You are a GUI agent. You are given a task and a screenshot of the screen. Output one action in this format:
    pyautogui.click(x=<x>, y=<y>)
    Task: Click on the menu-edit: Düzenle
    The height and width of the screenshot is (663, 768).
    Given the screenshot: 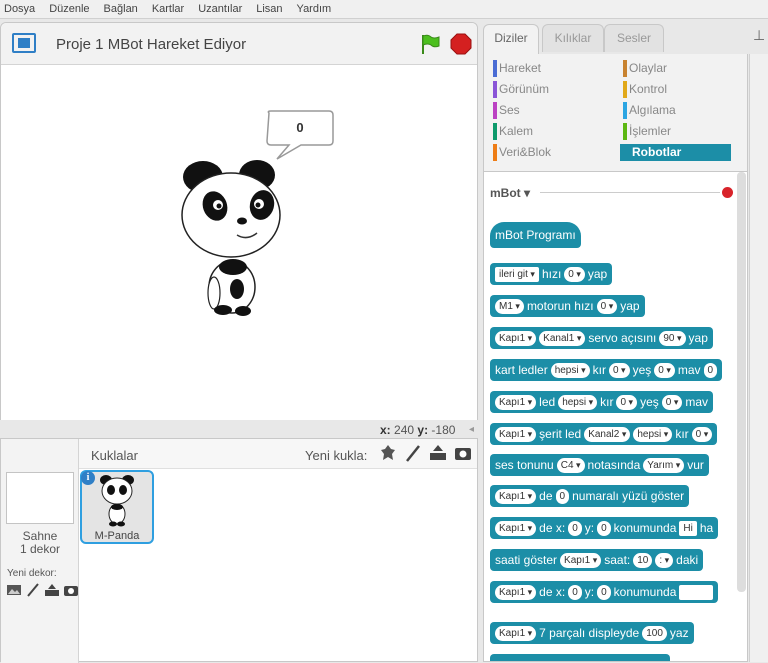 What is the action you would take?
    pyautogui.click(x=69, y=9)
    